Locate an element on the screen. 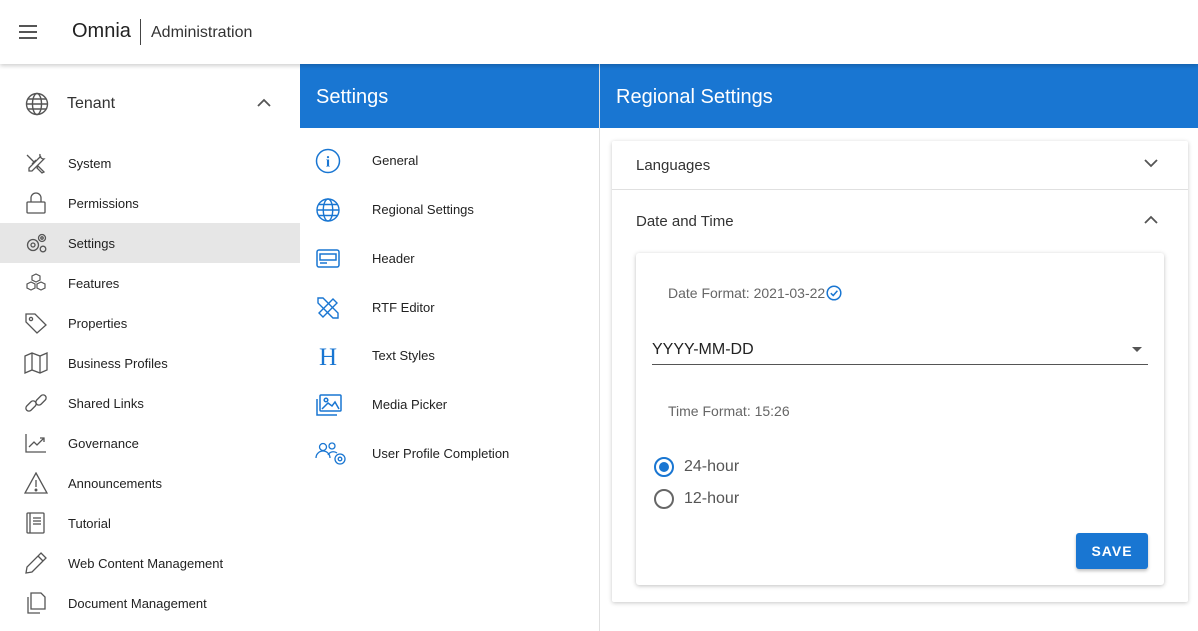 Image resolution: width=1198 pixels, height=631 pixels. heading-icon: H is located at coordinates (328, 356).